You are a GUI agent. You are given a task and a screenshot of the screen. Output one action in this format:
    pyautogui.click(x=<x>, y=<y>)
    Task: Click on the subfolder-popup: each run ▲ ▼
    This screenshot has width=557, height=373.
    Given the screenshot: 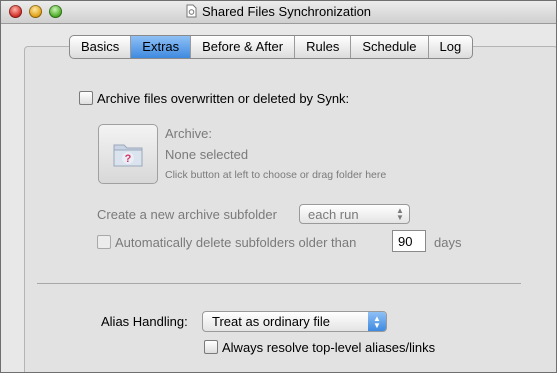 What is the action you would take?
    pyautogui.click(x=354, y=214)
    